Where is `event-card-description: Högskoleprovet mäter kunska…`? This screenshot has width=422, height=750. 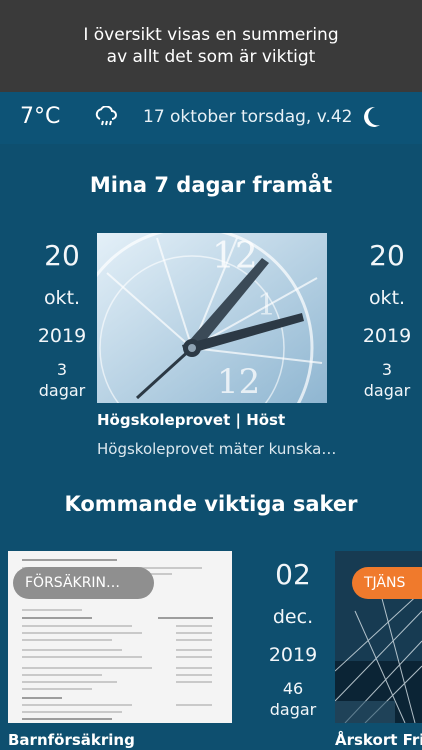 event-card-description: Högskoleprovet mäter kunska… is located at coordinates (217, 449).